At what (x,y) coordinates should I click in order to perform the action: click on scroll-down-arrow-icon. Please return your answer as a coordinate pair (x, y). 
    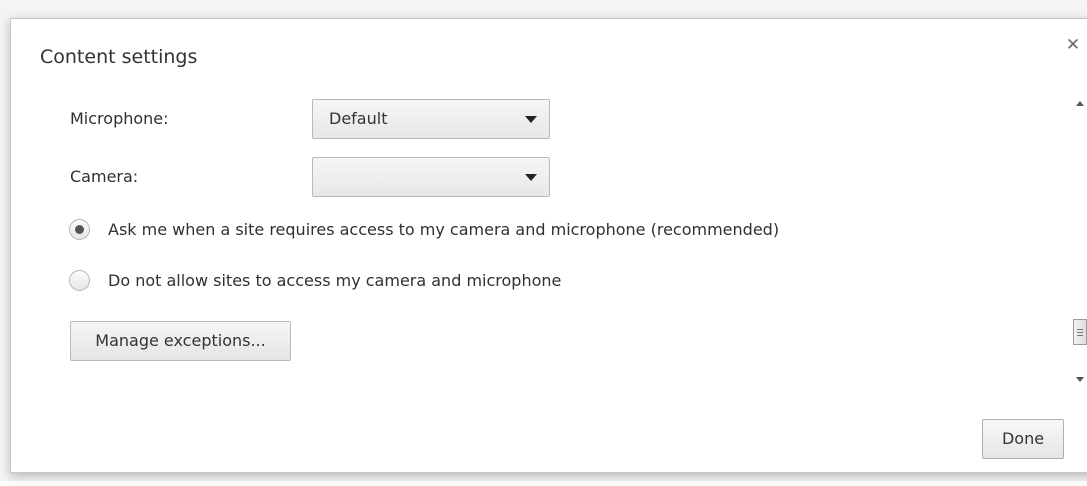
    Looking at the image, I should click on (1080, 379).